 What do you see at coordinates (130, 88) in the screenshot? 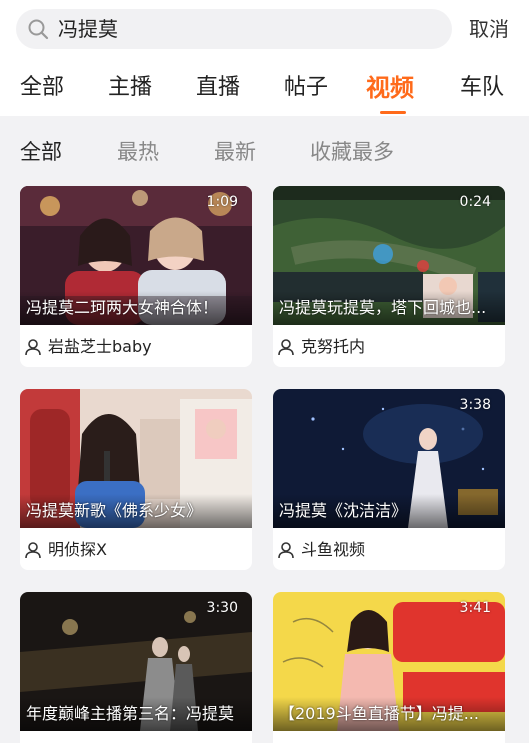
I see `tab-streamers: 主播` at bounding box center [130, 88].